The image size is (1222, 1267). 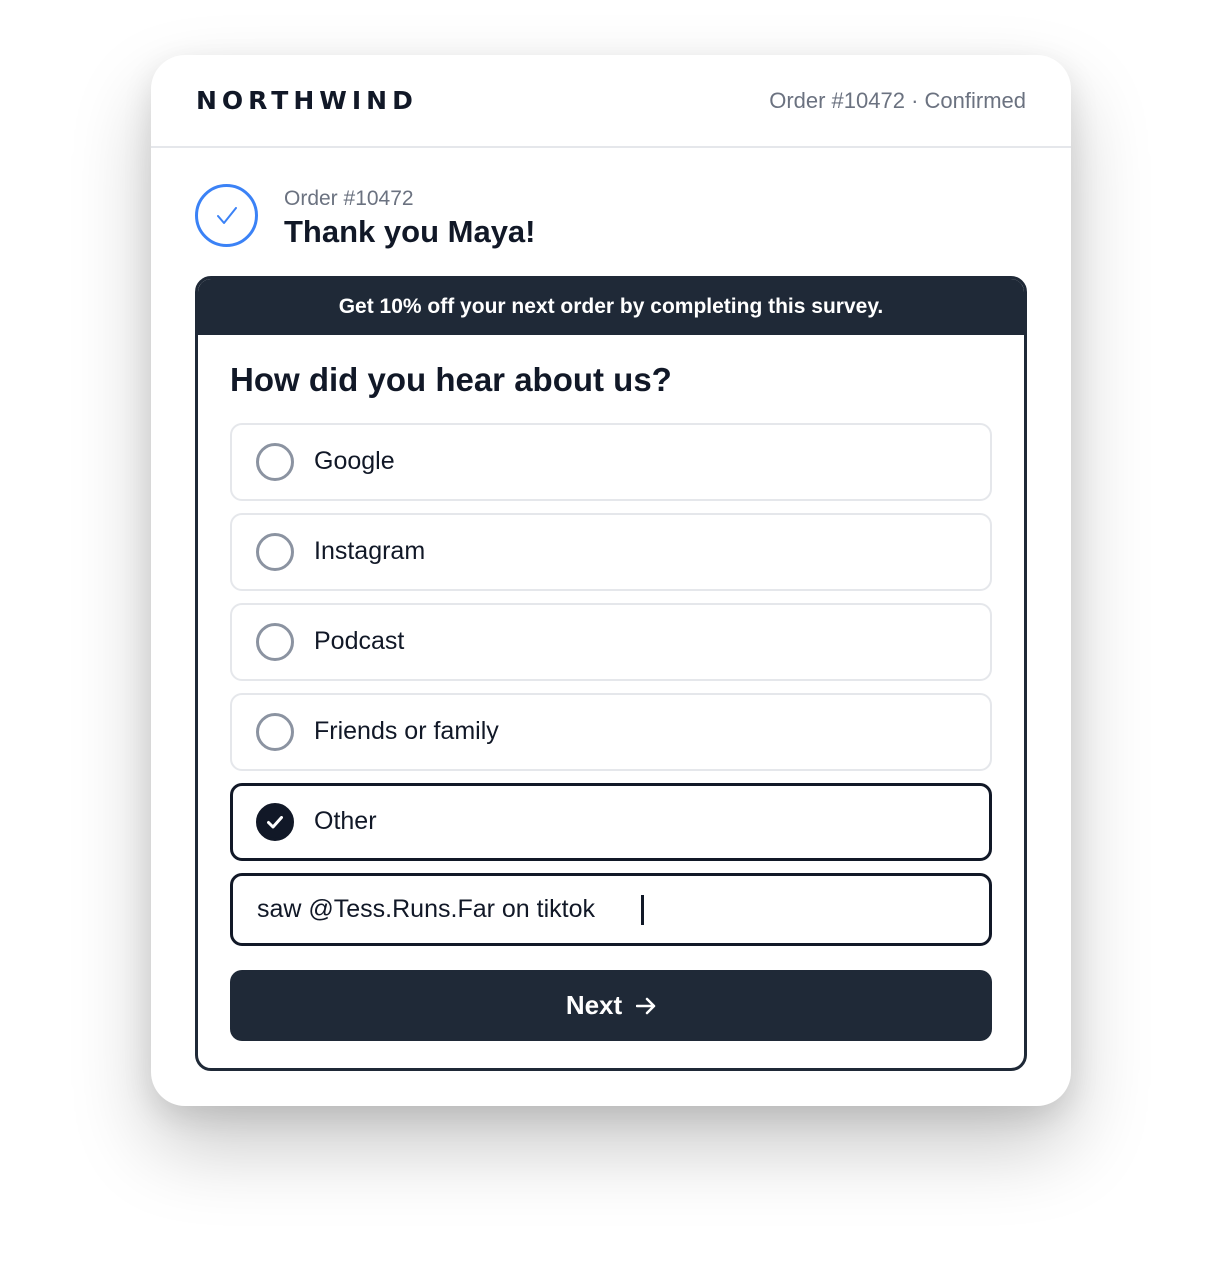 I want to click on option-label: Podcast, so click(x=359, y=641).